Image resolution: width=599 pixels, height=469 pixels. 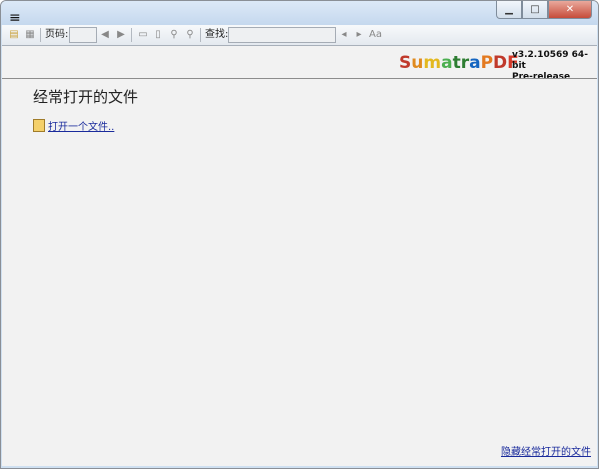 What do you see at coordinates (39, 125) in the screenshot?
I see `open-file-icon` at bounding box center [39, 125].